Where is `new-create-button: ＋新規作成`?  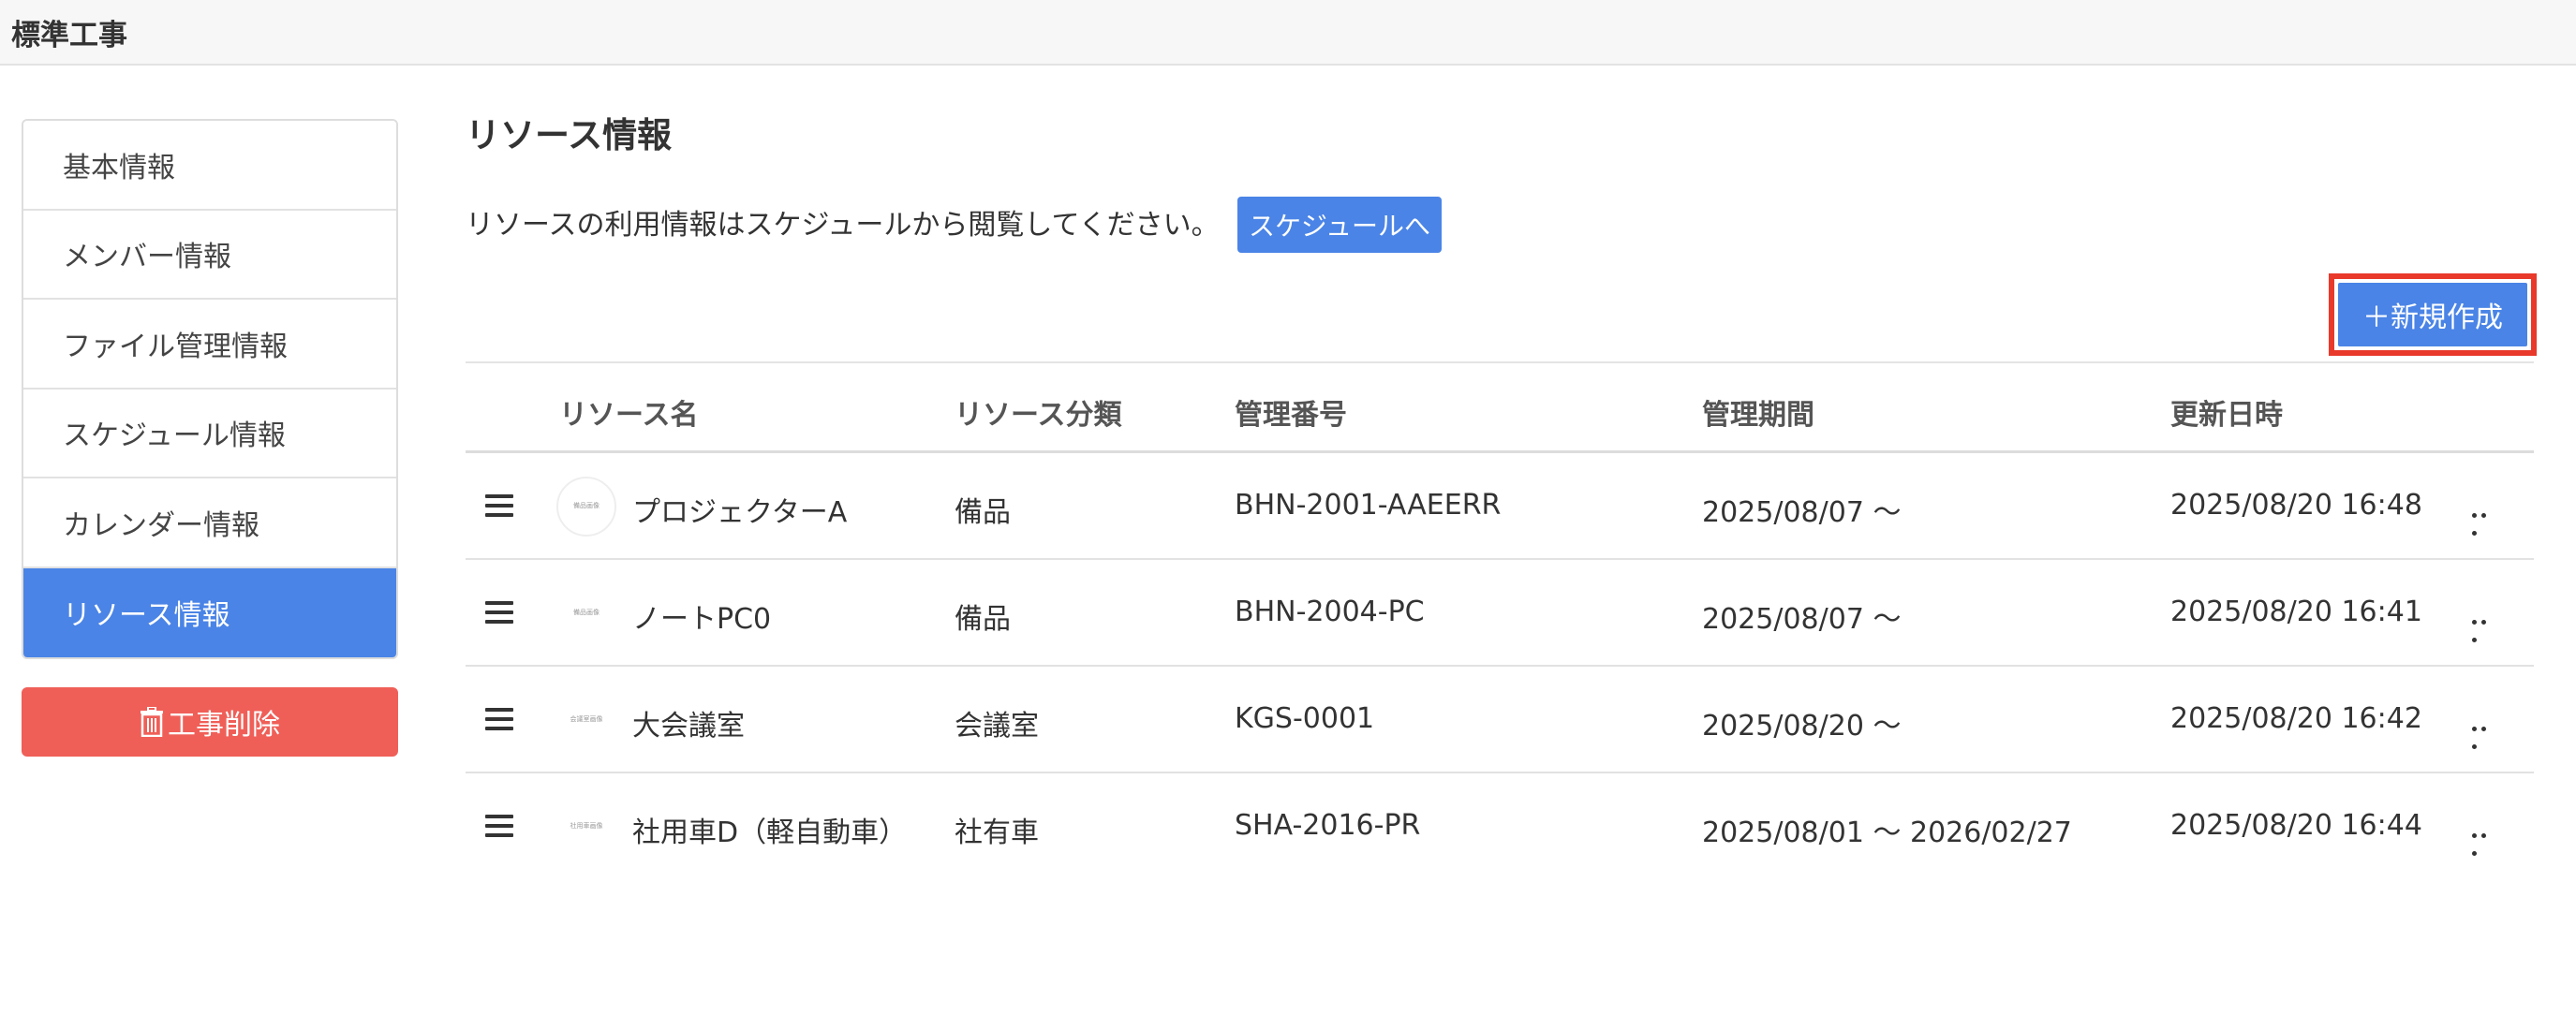
new-create-button: ＋新規作成 is located at coordinates (2432, 315).